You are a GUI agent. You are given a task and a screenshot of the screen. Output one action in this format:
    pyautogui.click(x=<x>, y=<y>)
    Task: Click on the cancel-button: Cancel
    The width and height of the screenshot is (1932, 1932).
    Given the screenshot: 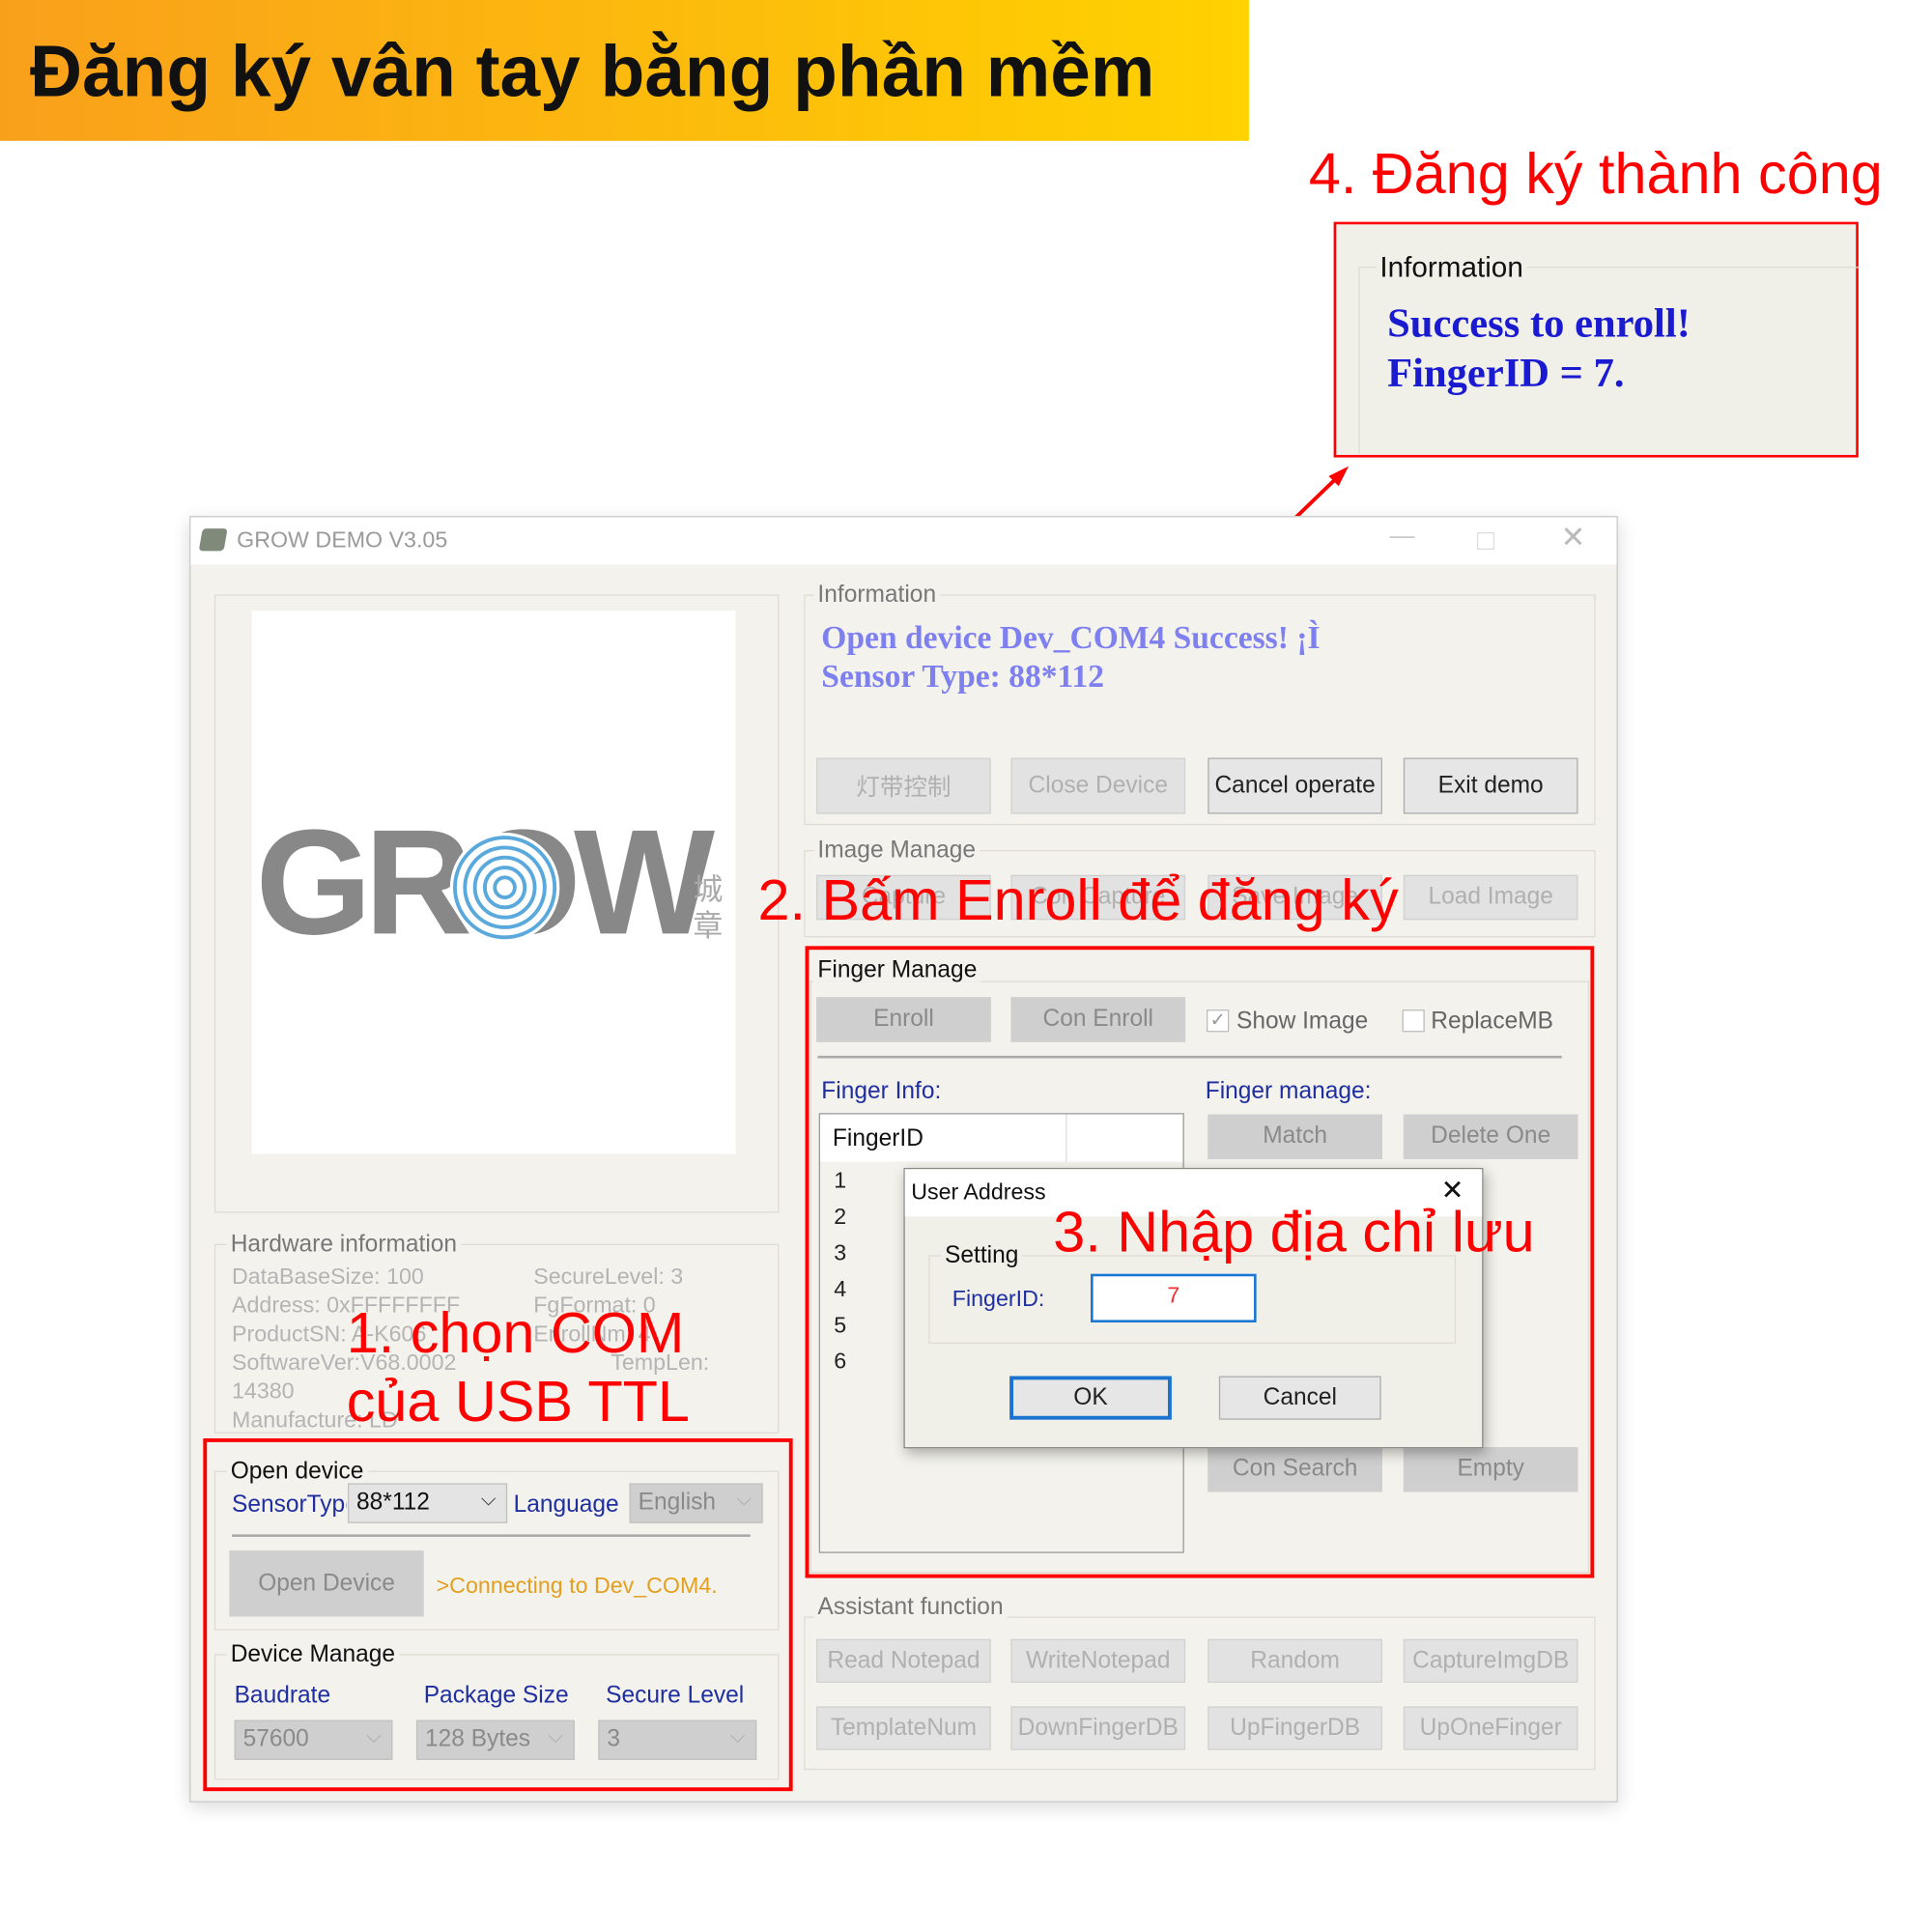 What is the action you would take?
    pyautogui.click(x=1299, y=1398)
    